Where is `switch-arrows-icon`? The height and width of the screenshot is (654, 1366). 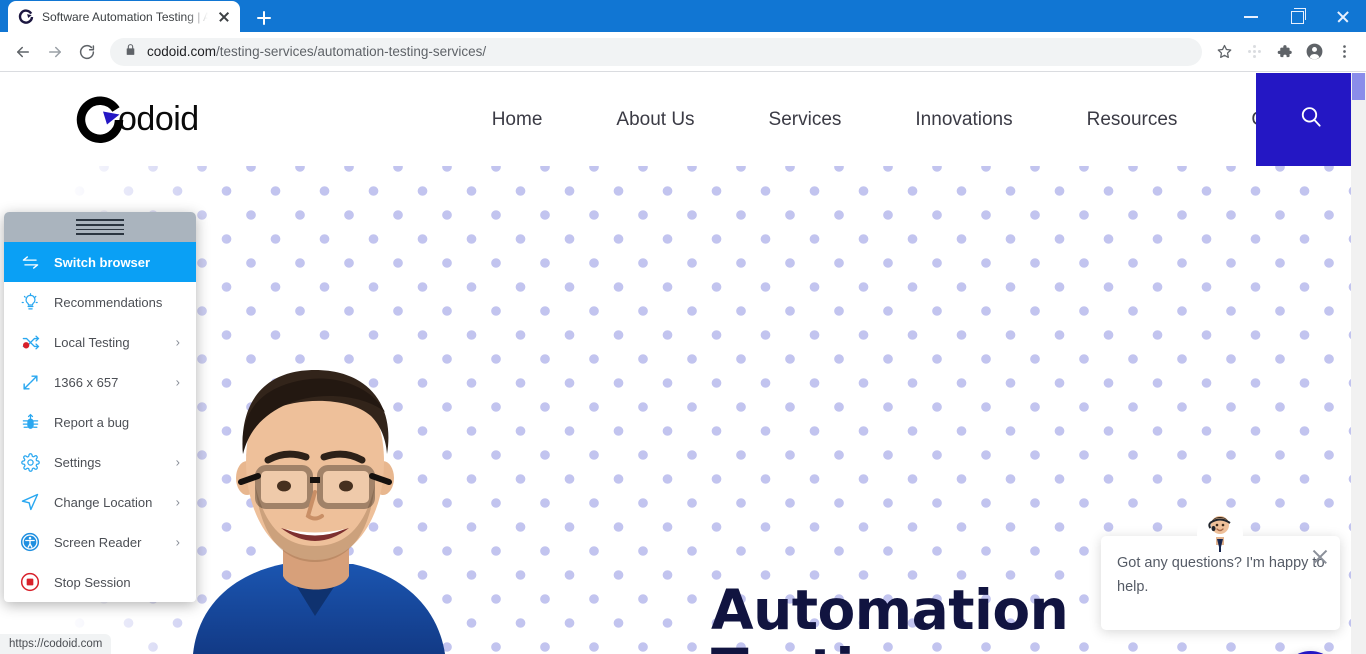 switch-arrows-icon is located at coordinates (30, 262).